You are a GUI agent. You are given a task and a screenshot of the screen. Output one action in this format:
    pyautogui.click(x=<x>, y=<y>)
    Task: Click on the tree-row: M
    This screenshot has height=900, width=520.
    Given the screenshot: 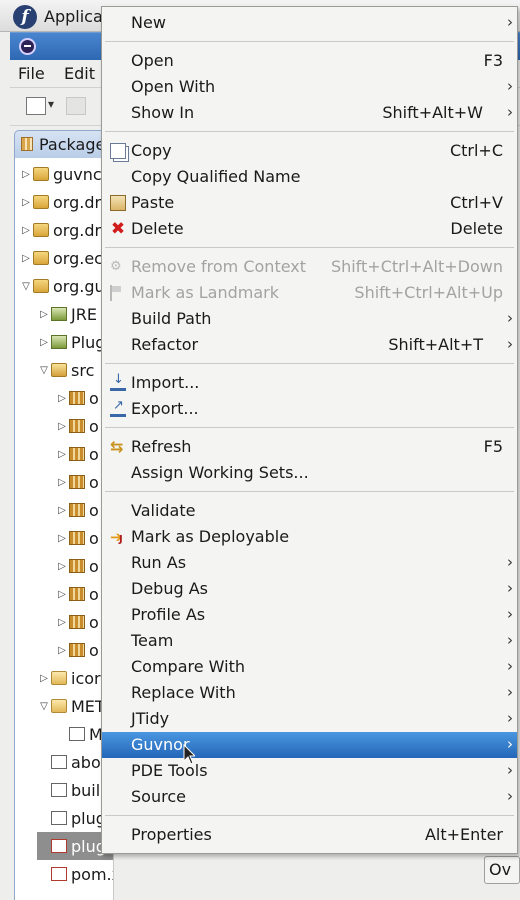 What is the action you would take?
    pyautogui.click(x=79, y=734)
    